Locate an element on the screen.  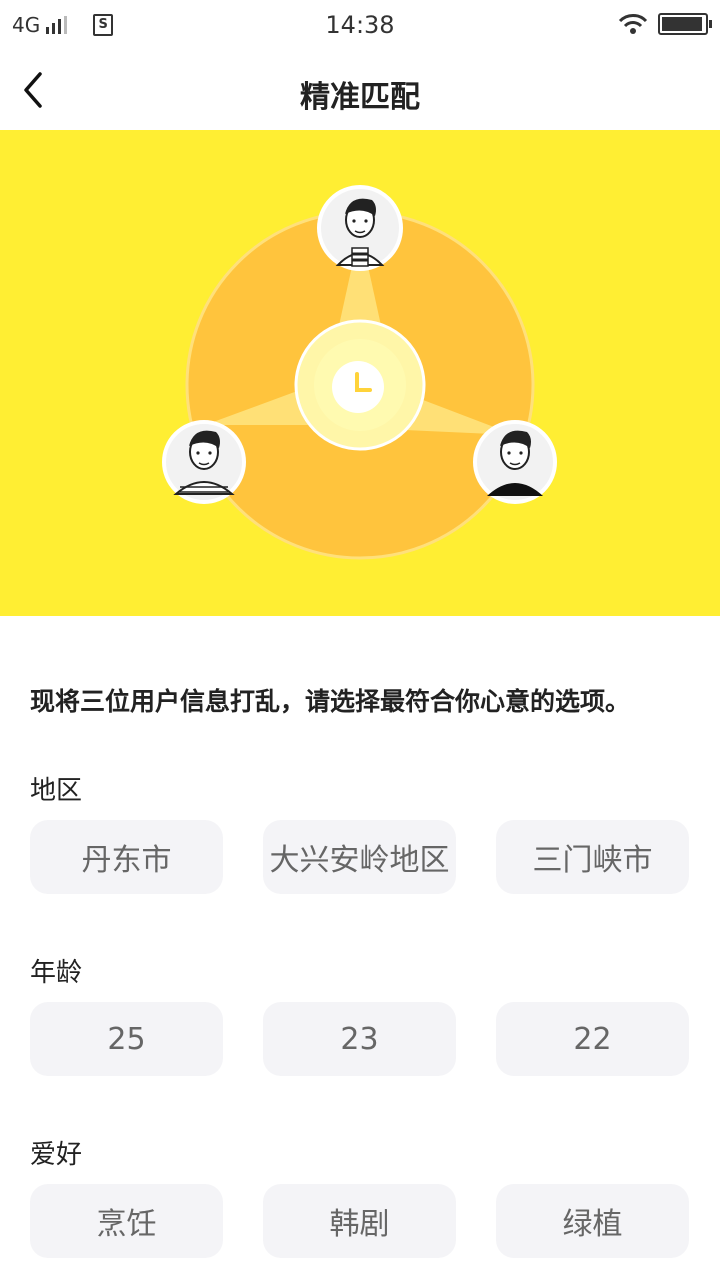
clock-icon is located at coordinates (358, 387).